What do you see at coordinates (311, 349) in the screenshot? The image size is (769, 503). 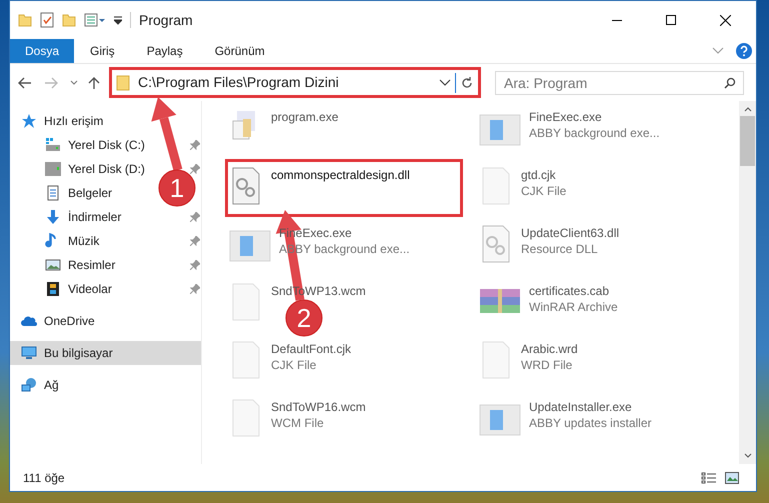 I see `file-name: DefaultFont.cjk` at bounding box center [311, 349].